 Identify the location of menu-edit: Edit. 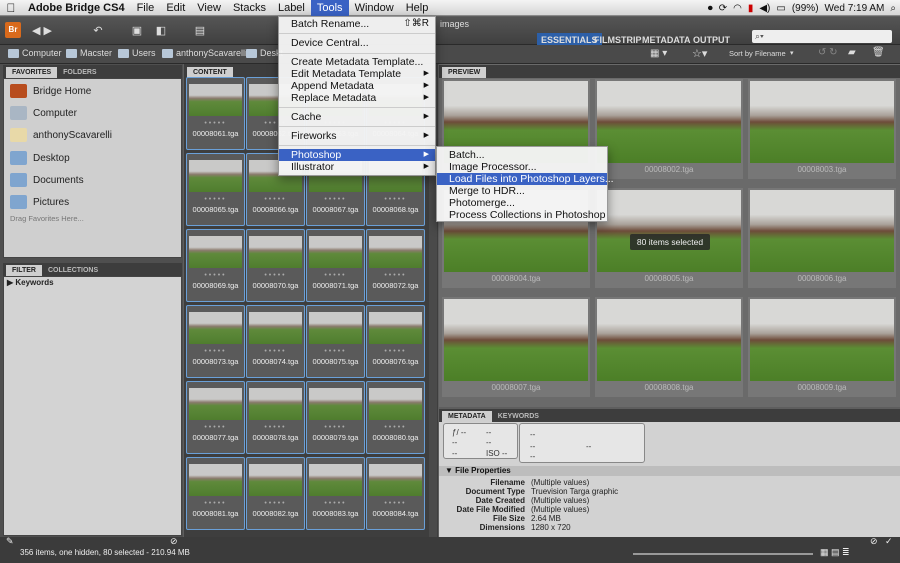
(175, 8).